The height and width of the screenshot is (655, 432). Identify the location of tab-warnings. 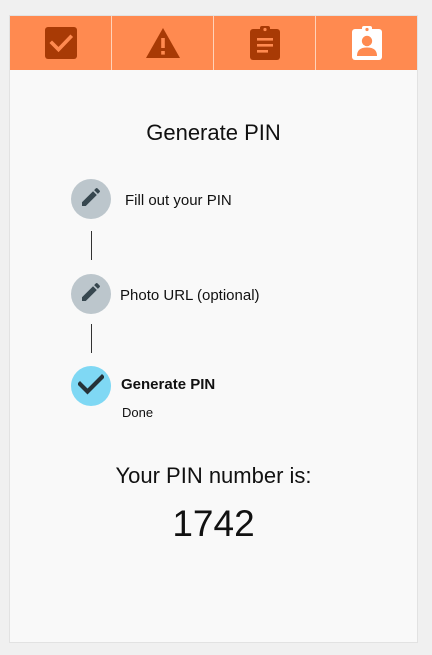
(163, 43).